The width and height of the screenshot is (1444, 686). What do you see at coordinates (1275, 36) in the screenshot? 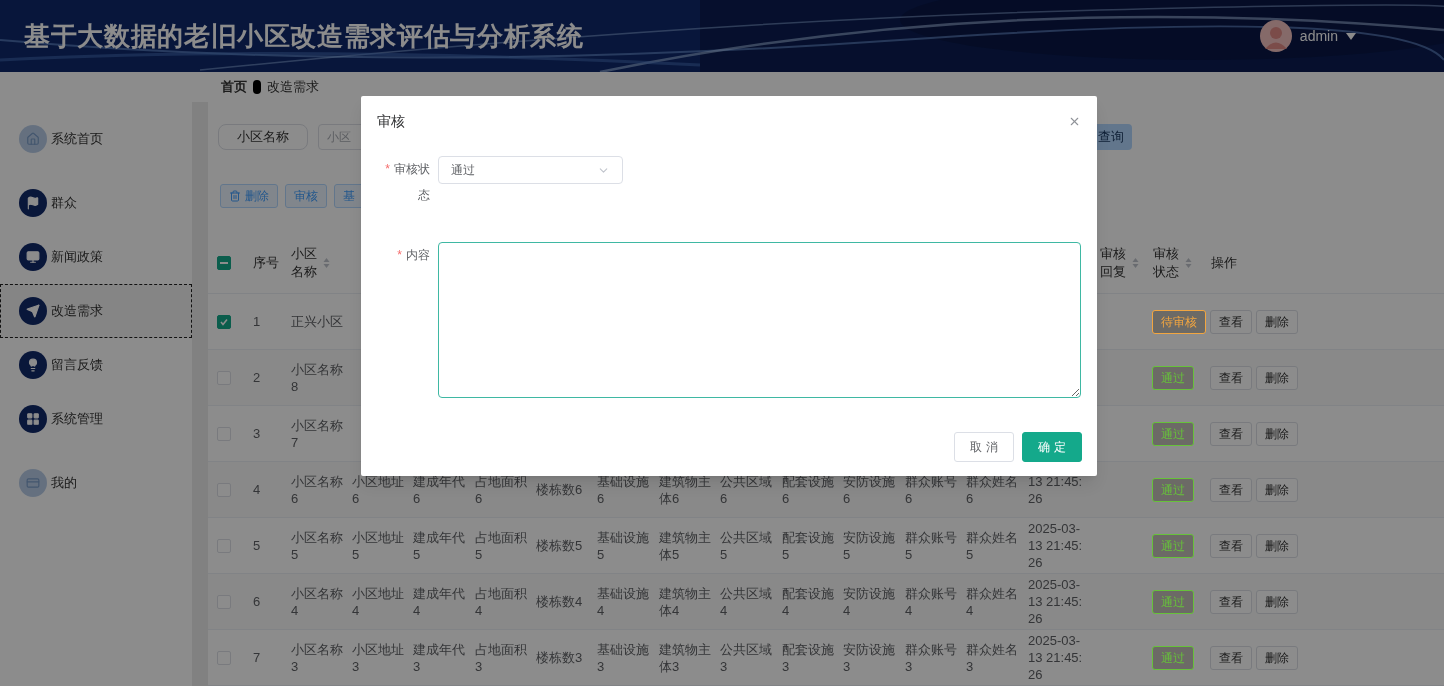
I see `avatar` at bounding box center [1275, 36].